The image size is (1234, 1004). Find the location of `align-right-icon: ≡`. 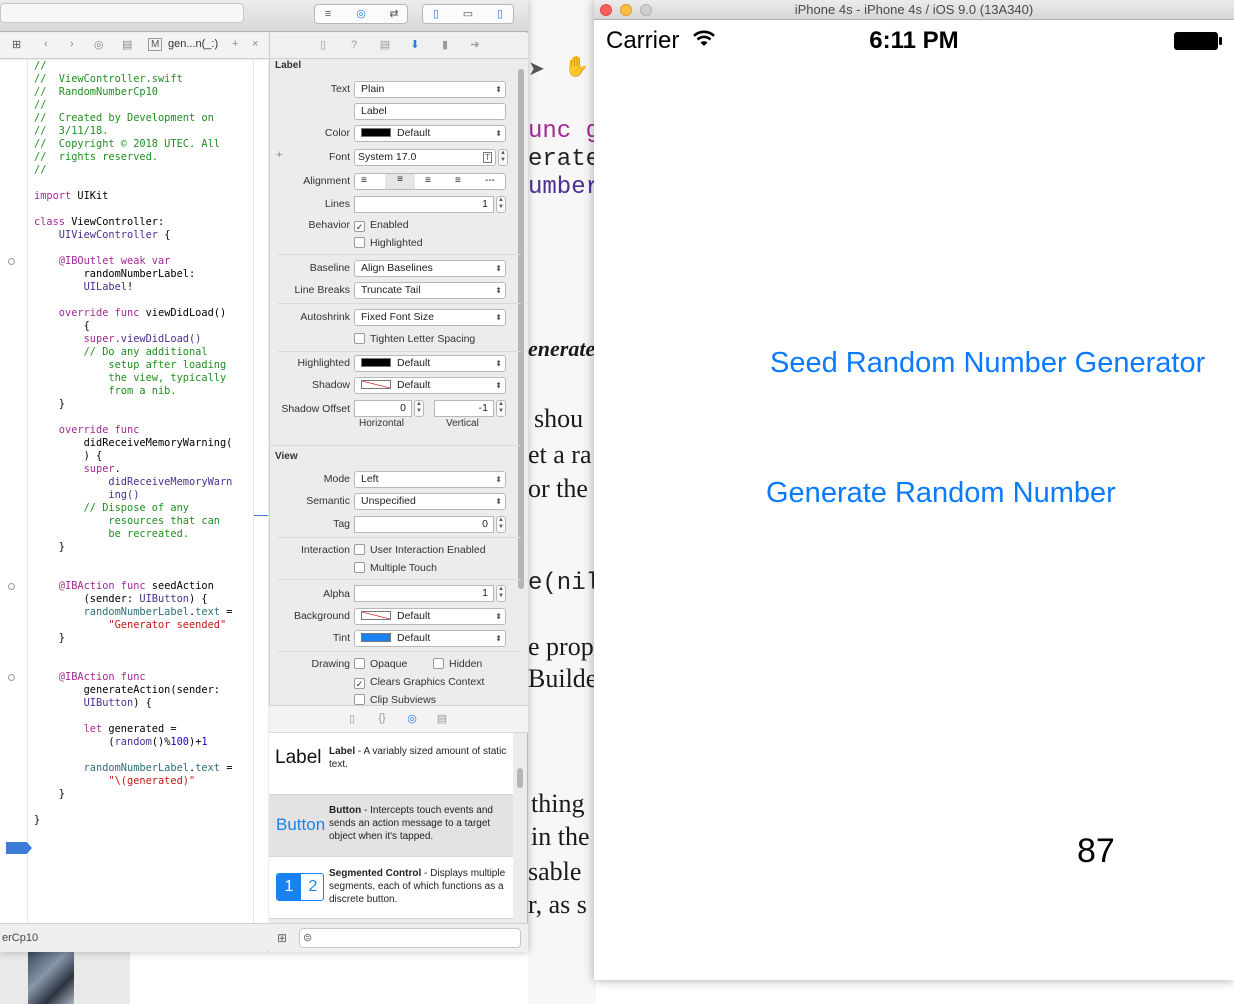

align-right-icon: ≡ is located at coordinates (428, 180).